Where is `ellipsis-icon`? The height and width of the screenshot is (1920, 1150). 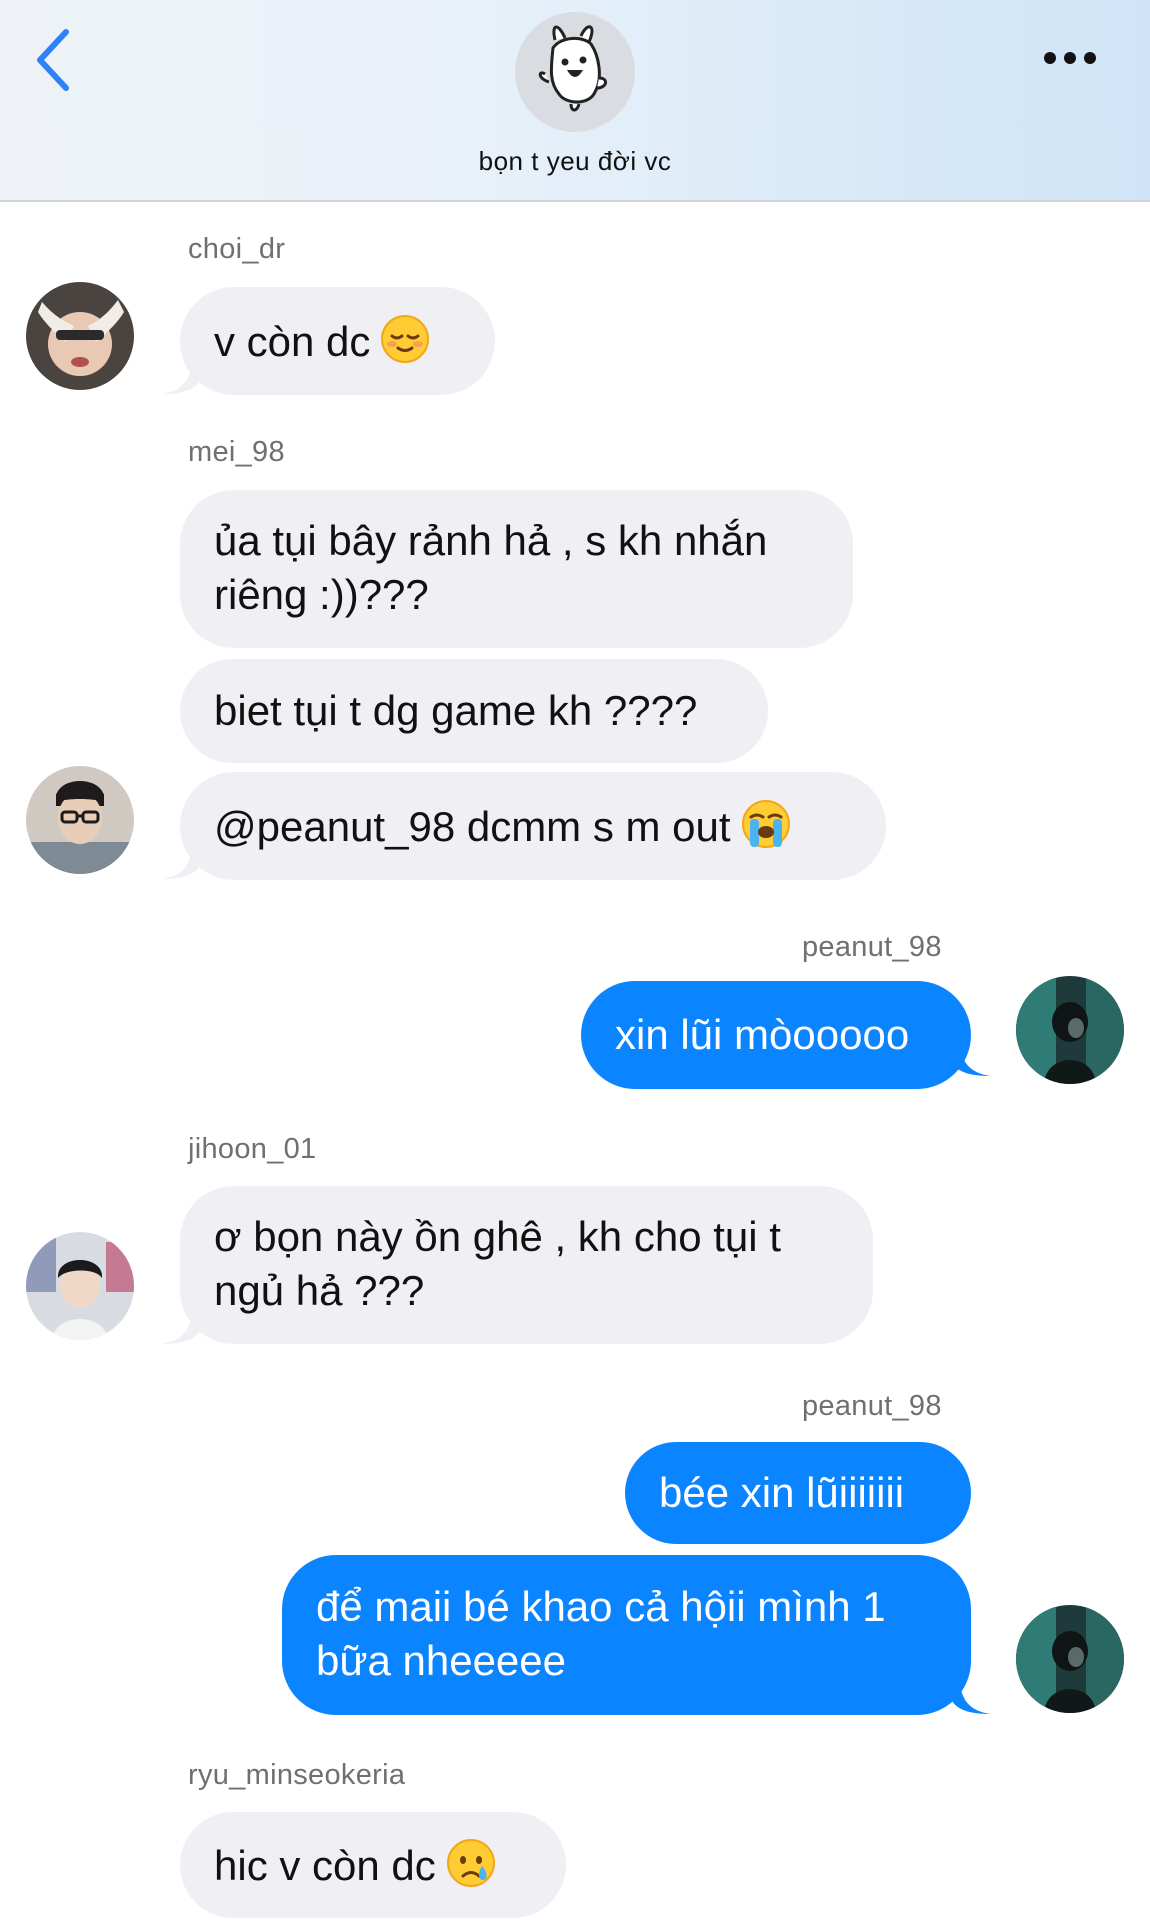 ellipsis-icon is located at coordinates (1070, 58).